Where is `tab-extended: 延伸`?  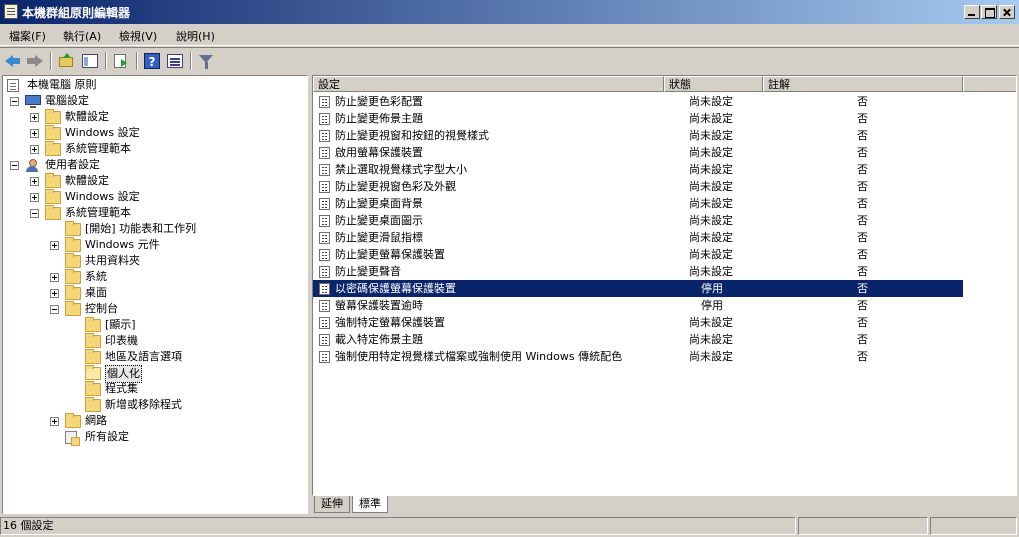 tab-extended: 延伸 is located at coordinates (332, 504).